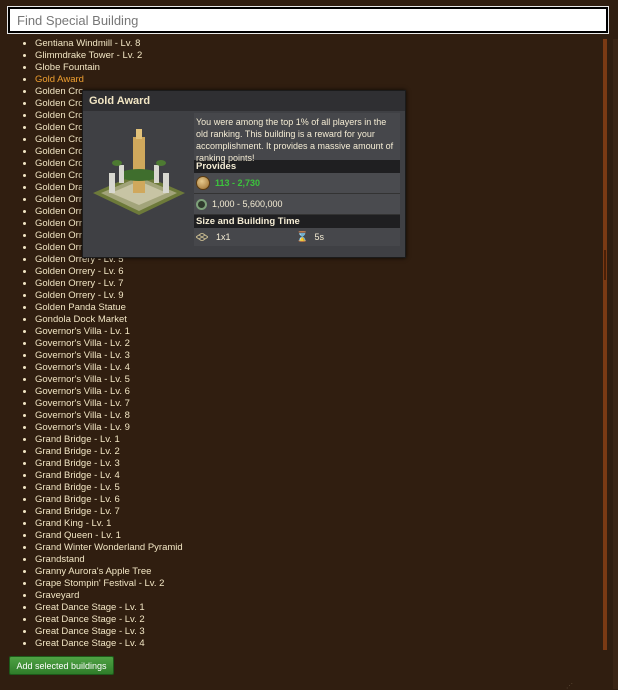 The image size is (618, 690). What do you see at coordinates (319, 464) in the screenshot?
I see `building-list-item: Grand Bridge - Lv. 3` at bounding box center [319, 464].